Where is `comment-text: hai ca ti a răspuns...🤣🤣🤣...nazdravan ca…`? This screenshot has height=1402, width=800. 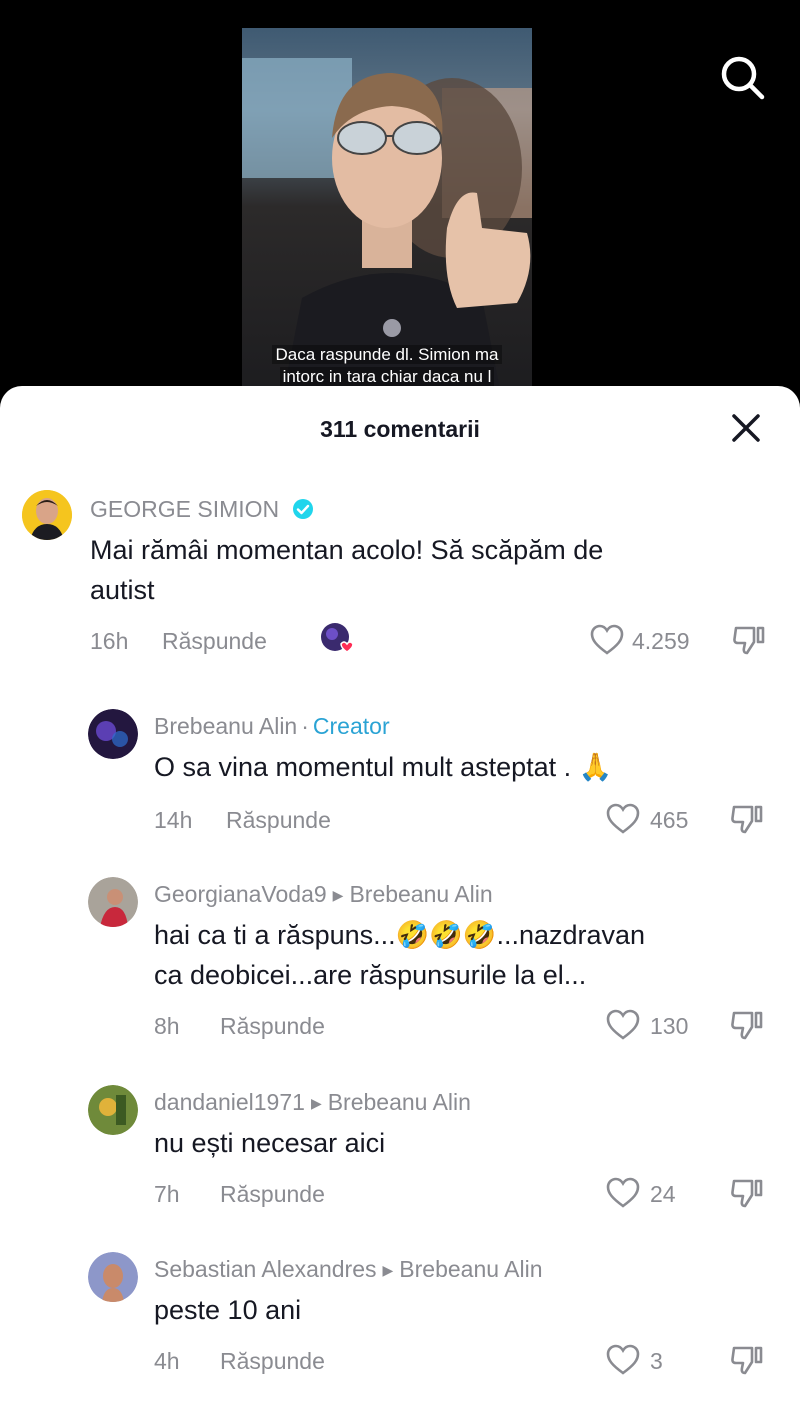
comment-text: hai ca ti a răspuns...🤣🤣🤣...nazdravan ca… is located at coordinates (468, 955).